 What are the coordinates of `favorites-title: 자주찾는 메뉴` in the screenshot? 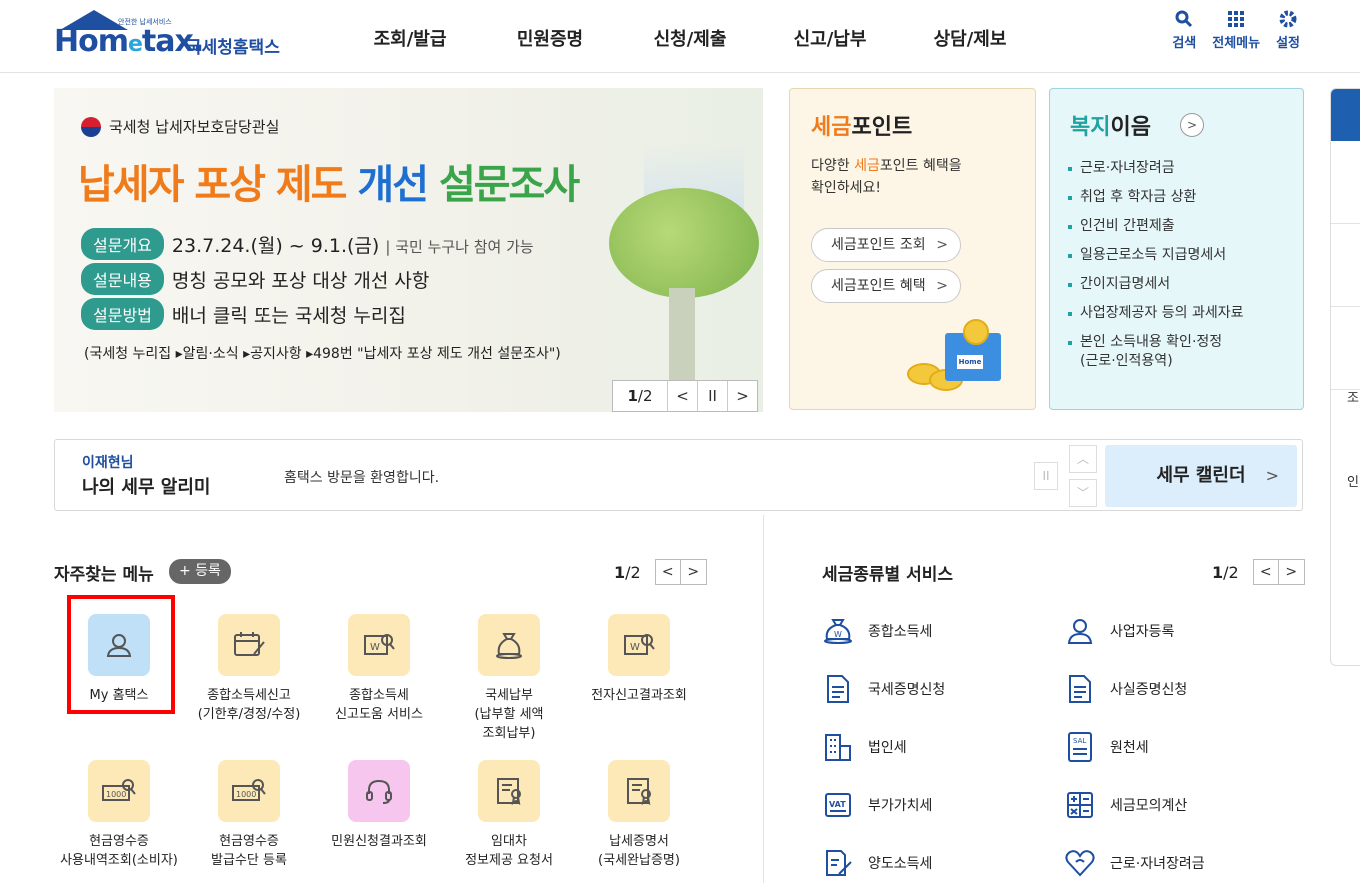 It's located at (104, 575).